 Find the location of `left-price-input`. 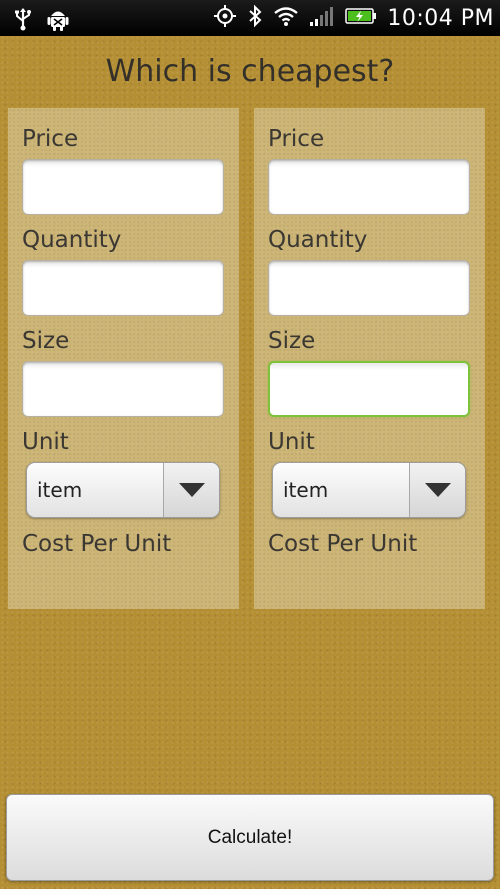

left-price-input is located at coordinates (123, 187).